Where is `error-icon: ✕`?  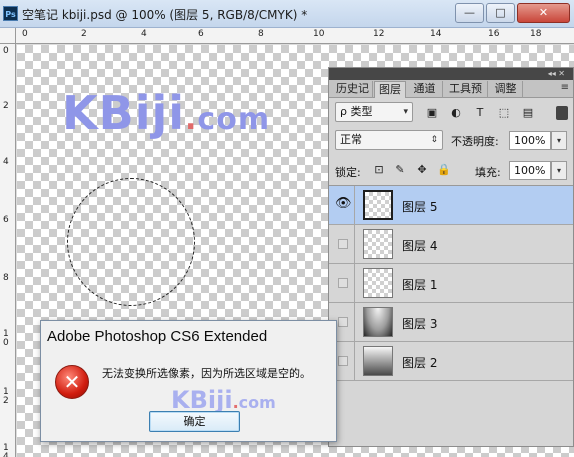
error-icon: ✕ is located at coordinates (72, 382).